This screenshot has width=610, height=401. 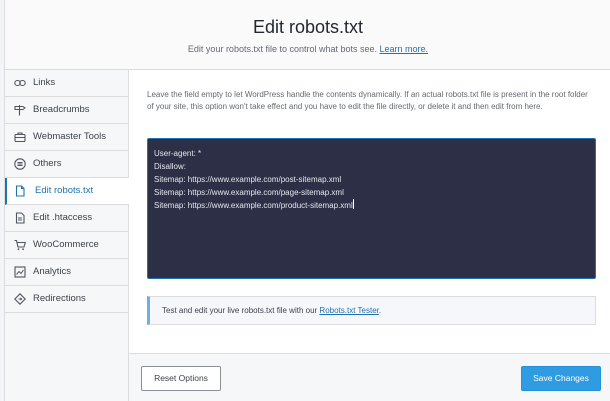 I want to click on sidebar-item-edit-robots-txt: Edit robots.txt, so click(x=67, y=191).